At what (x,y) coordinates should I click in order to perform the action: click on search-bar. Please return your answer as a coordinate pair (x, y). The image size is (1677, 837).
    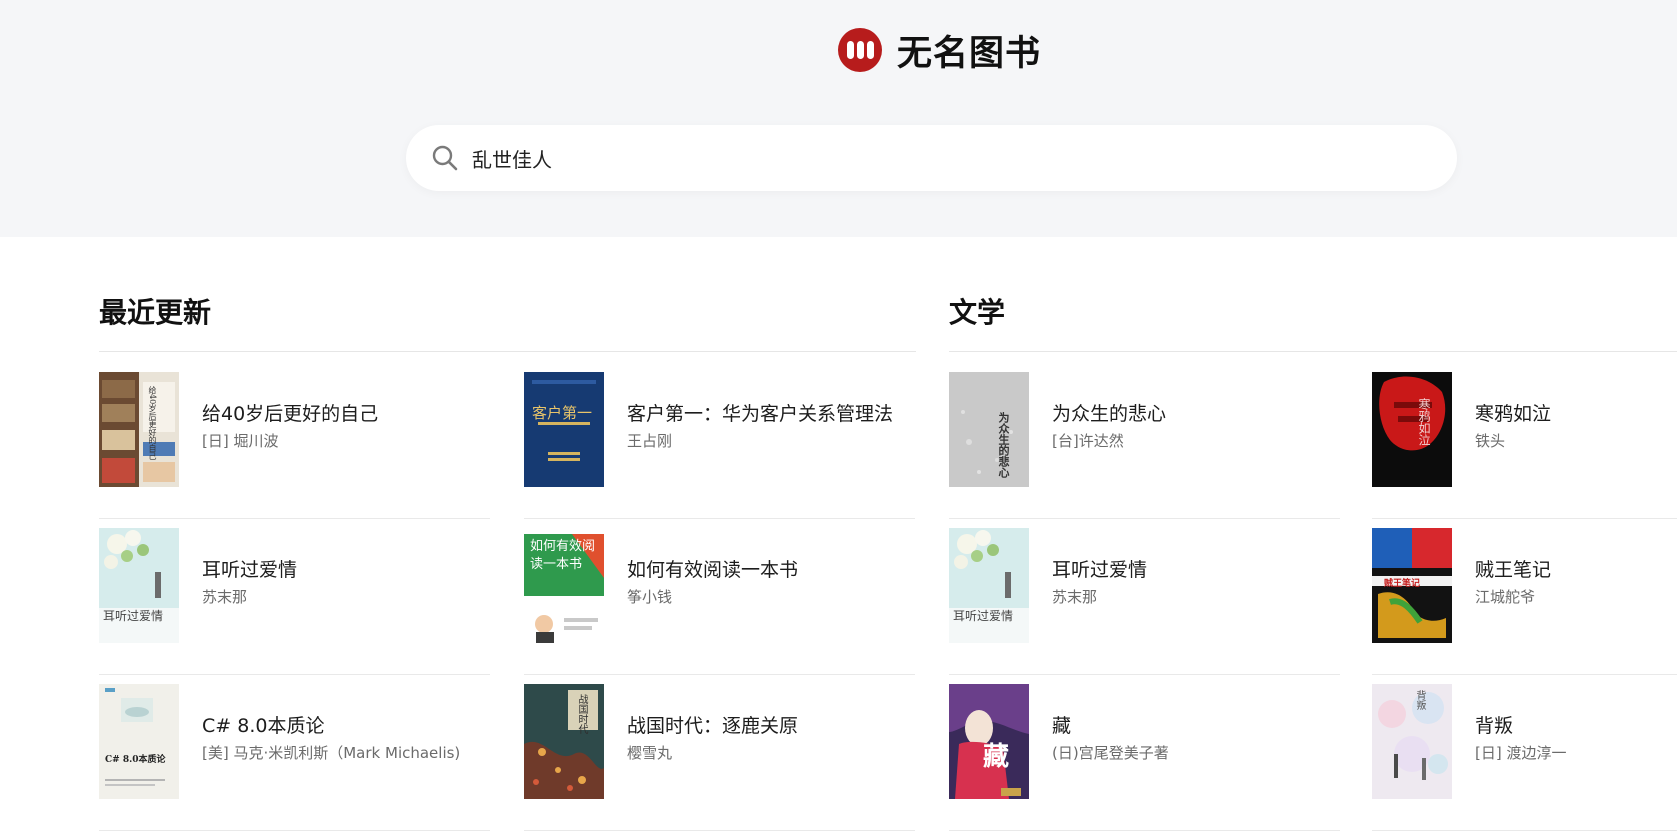
    Looking at the image, I should click on (931, 158).